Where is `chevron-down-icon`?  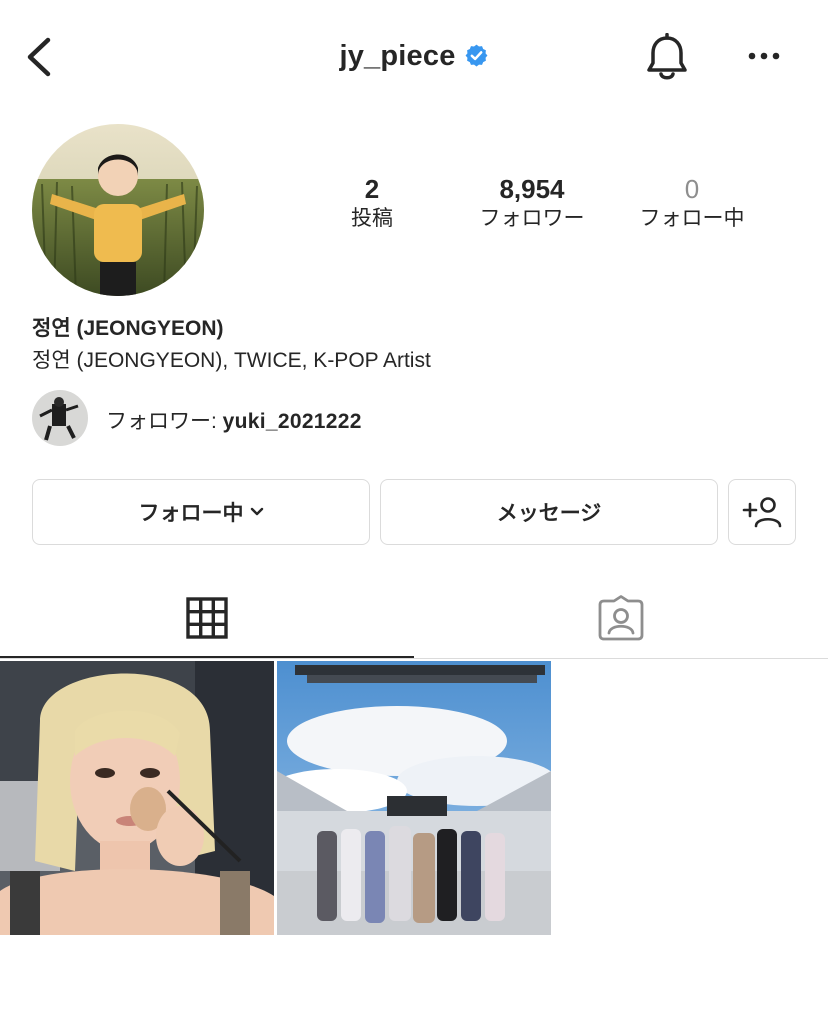
chevron-down-icon is located at coordinates (256, 511).